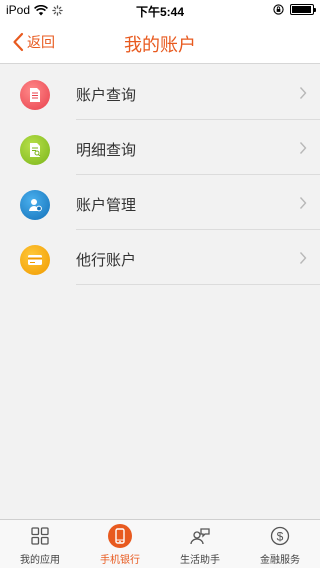 Image resolution: width=320 pixels, height=568 pixels. I want to click on tab-label: 手机银行, so click(120, 560).